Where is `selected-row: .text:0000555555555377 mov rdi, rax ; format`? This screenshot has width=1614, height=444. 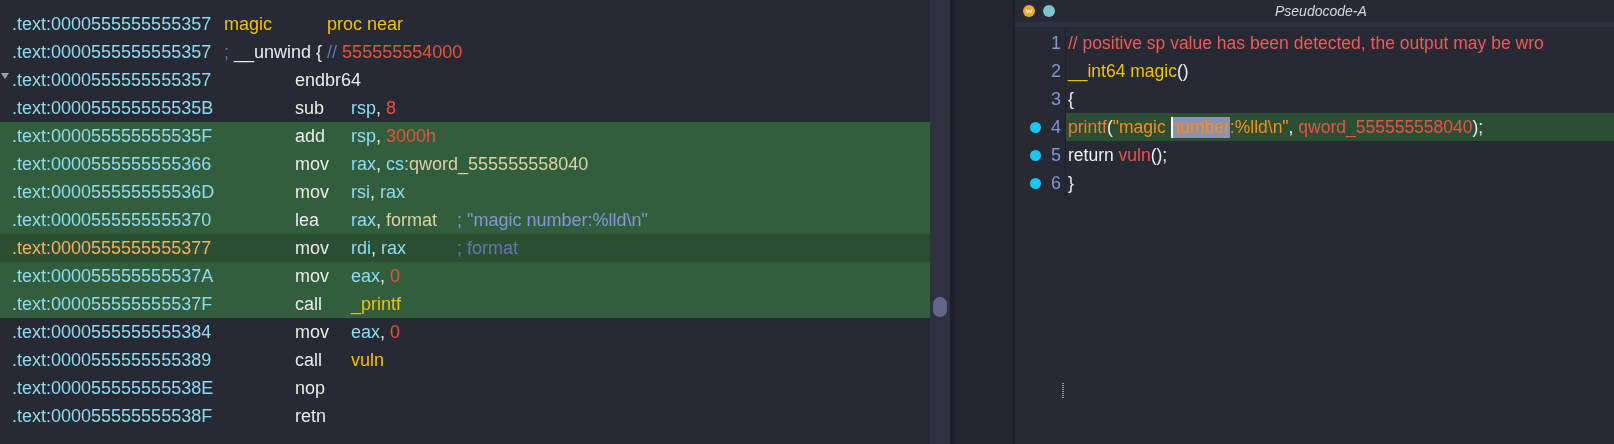
selected-row: .text:0000555555555377 mov rdi, rax ; format is located at coordinates (465, 248).